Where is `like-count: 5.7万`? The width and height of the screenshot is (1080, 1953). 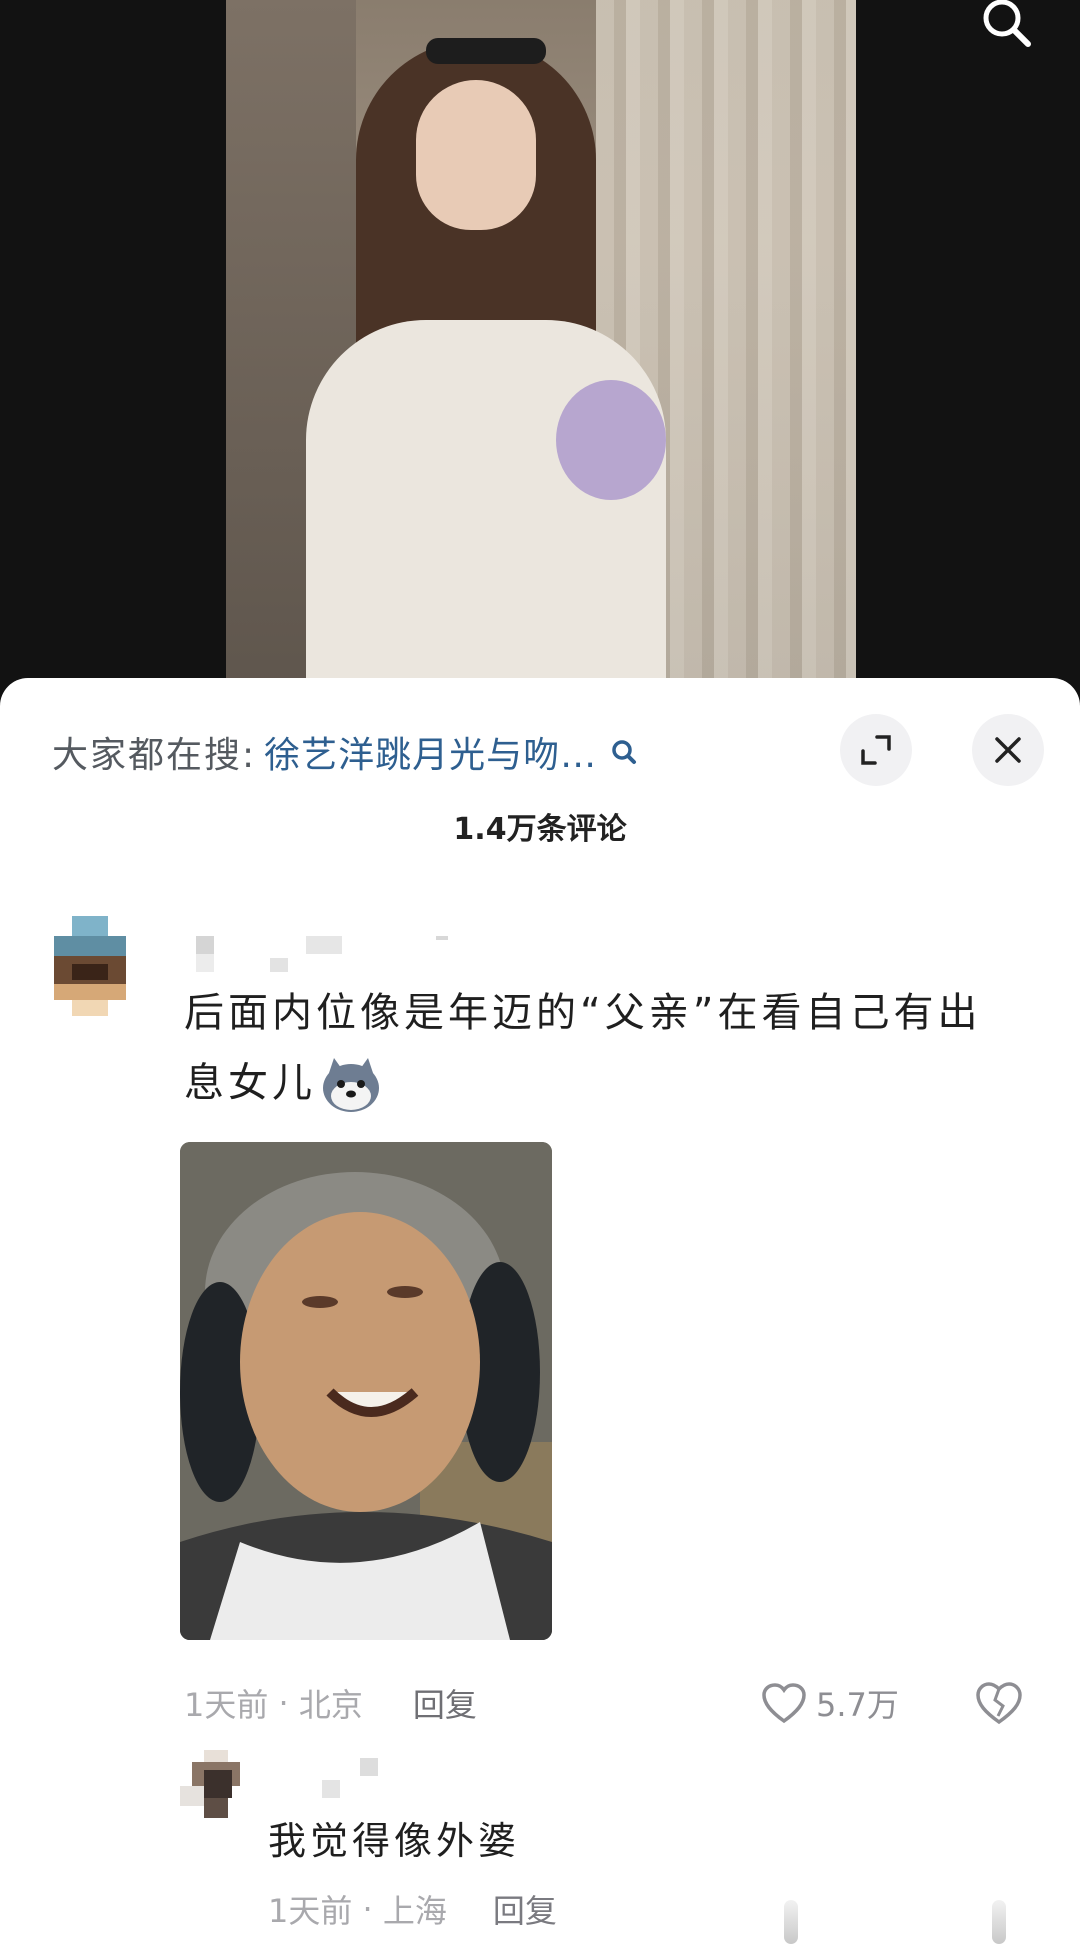 like-count: 5.7万 is located at coordinates (857, 1705).